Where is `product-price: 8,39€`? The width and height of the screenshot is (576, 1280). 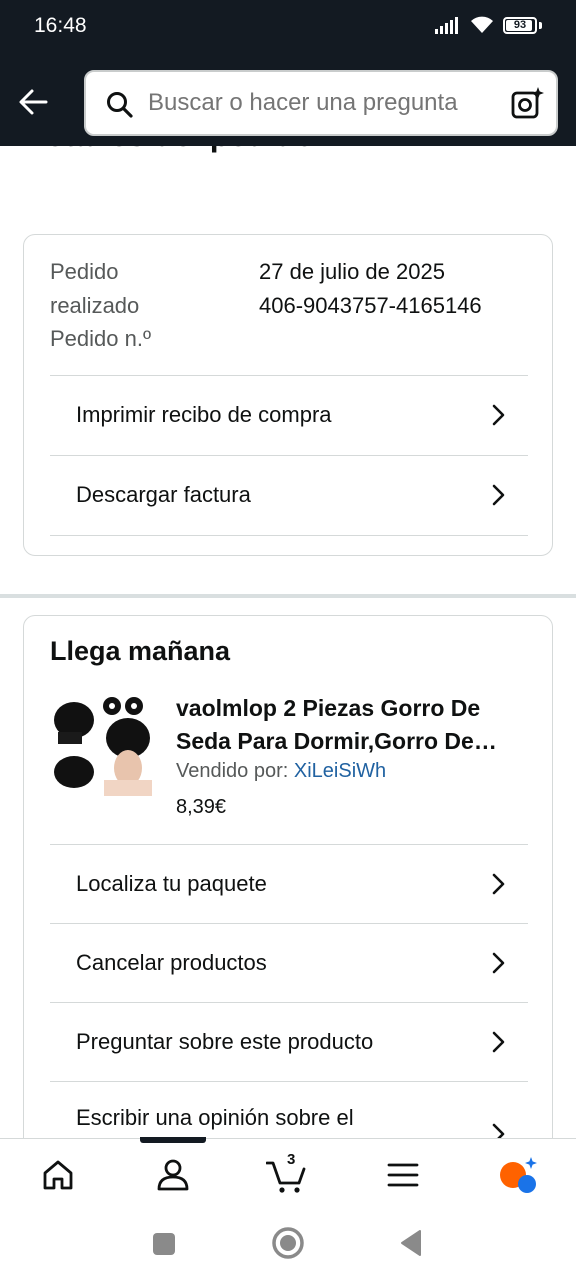
product-price: 8,39€ is located at coordinates (201, 807).